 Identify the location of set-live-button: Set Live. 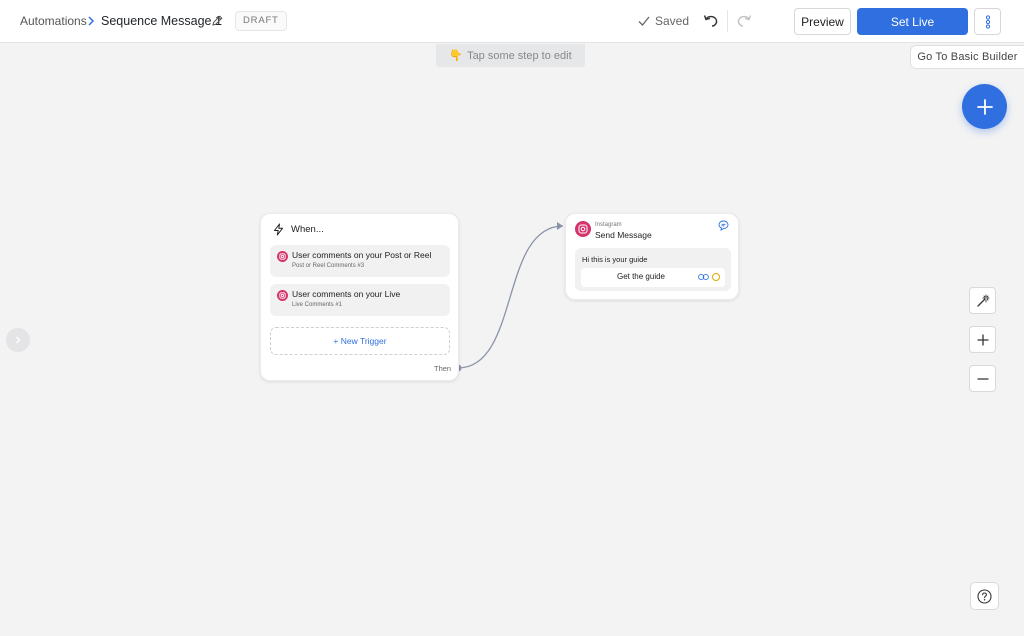
(912, 21).